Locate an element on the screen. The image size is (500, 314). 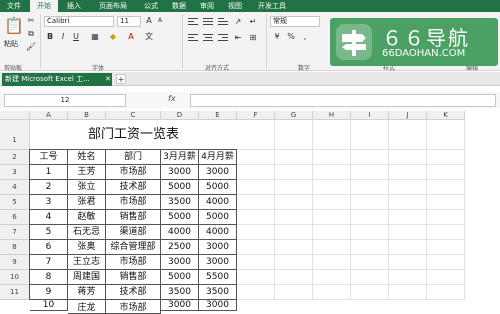
select-all-corner is located at coordinates (15, 115).